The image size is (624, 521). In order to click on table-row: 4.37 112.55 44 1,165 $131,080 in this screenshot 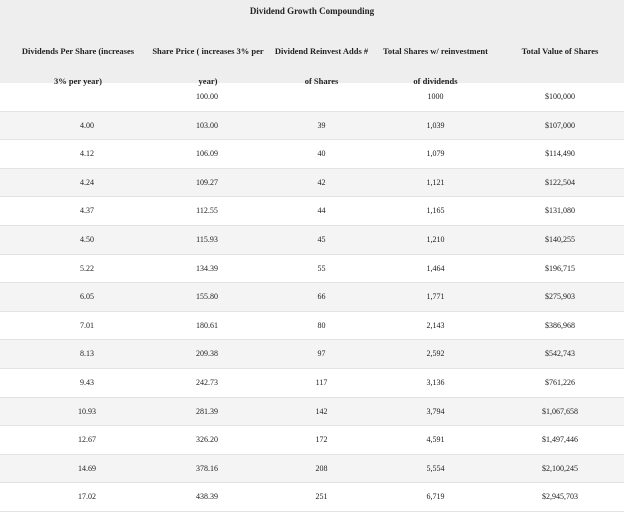, I will do `click(312, 211)`.